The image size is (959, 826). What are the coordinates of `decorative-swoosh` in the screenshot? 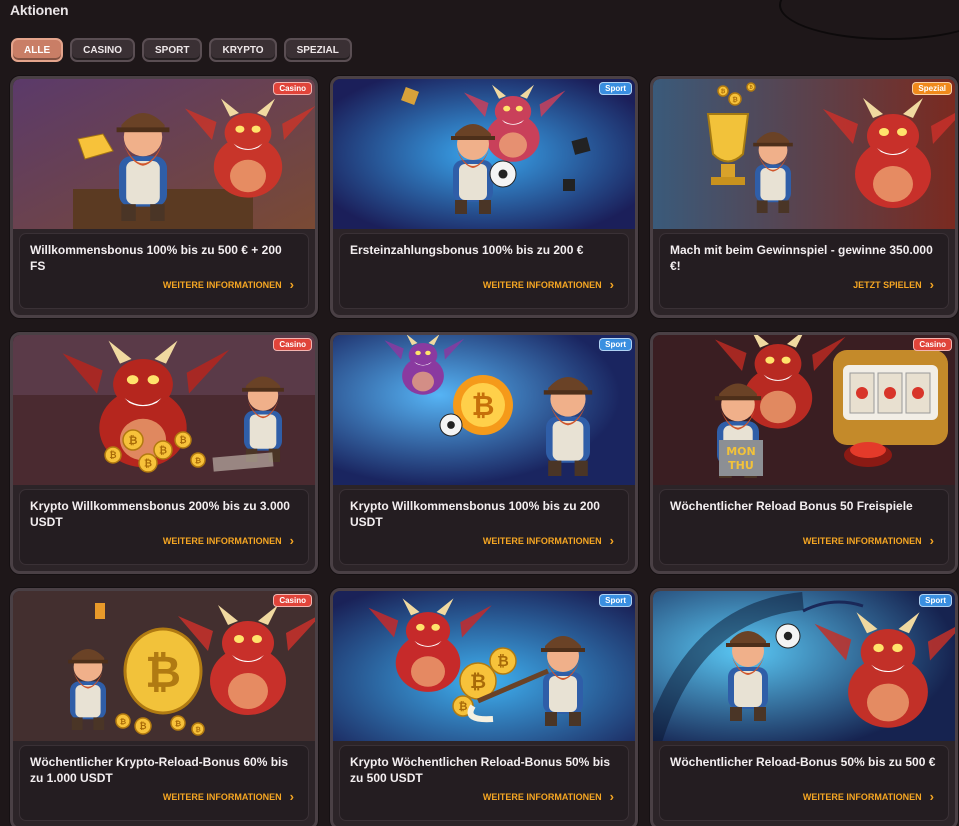 It's located at (869, 20).